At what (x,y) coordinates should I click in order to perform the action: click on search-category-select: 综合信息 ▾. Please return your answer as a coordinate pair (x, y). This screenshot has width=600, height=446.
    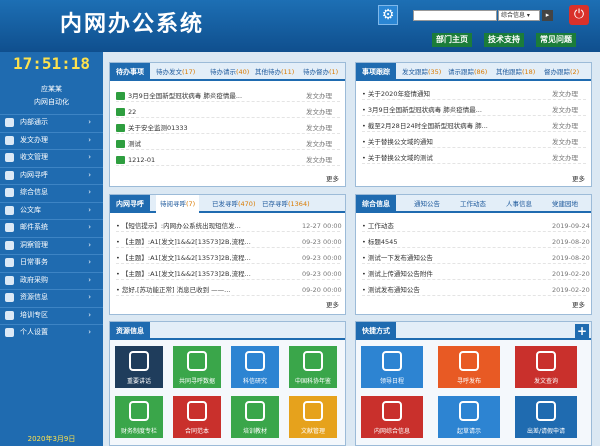
    Looking at the image, I should click on (519, 15).